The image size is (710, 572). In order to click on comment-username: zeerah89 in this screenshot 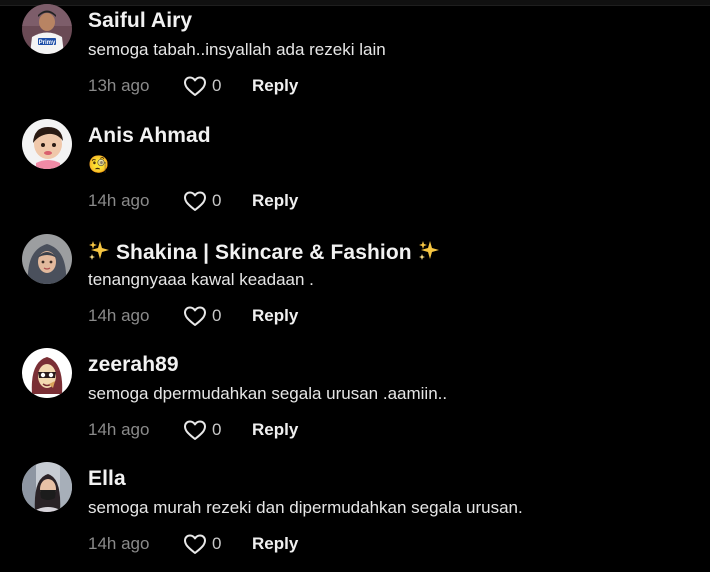, I will do `click(133, 365)`.